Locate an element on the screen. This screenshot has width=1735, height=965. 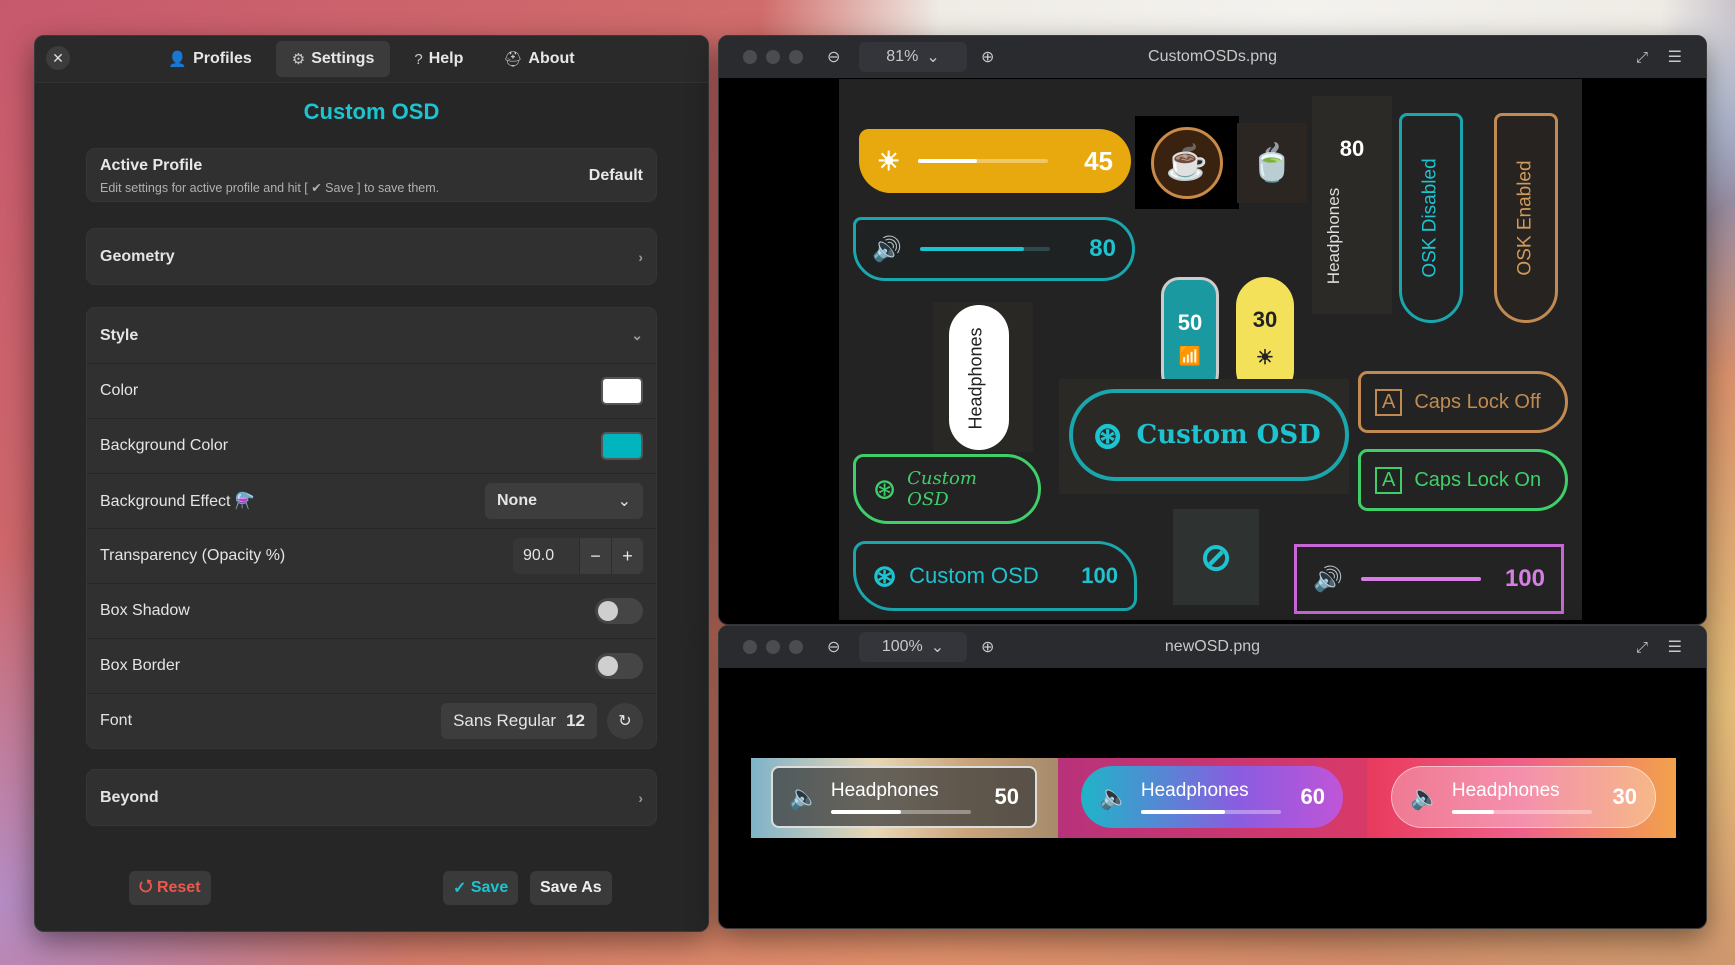
transparency-input: 90.0 is located at coordinates (546, 556).